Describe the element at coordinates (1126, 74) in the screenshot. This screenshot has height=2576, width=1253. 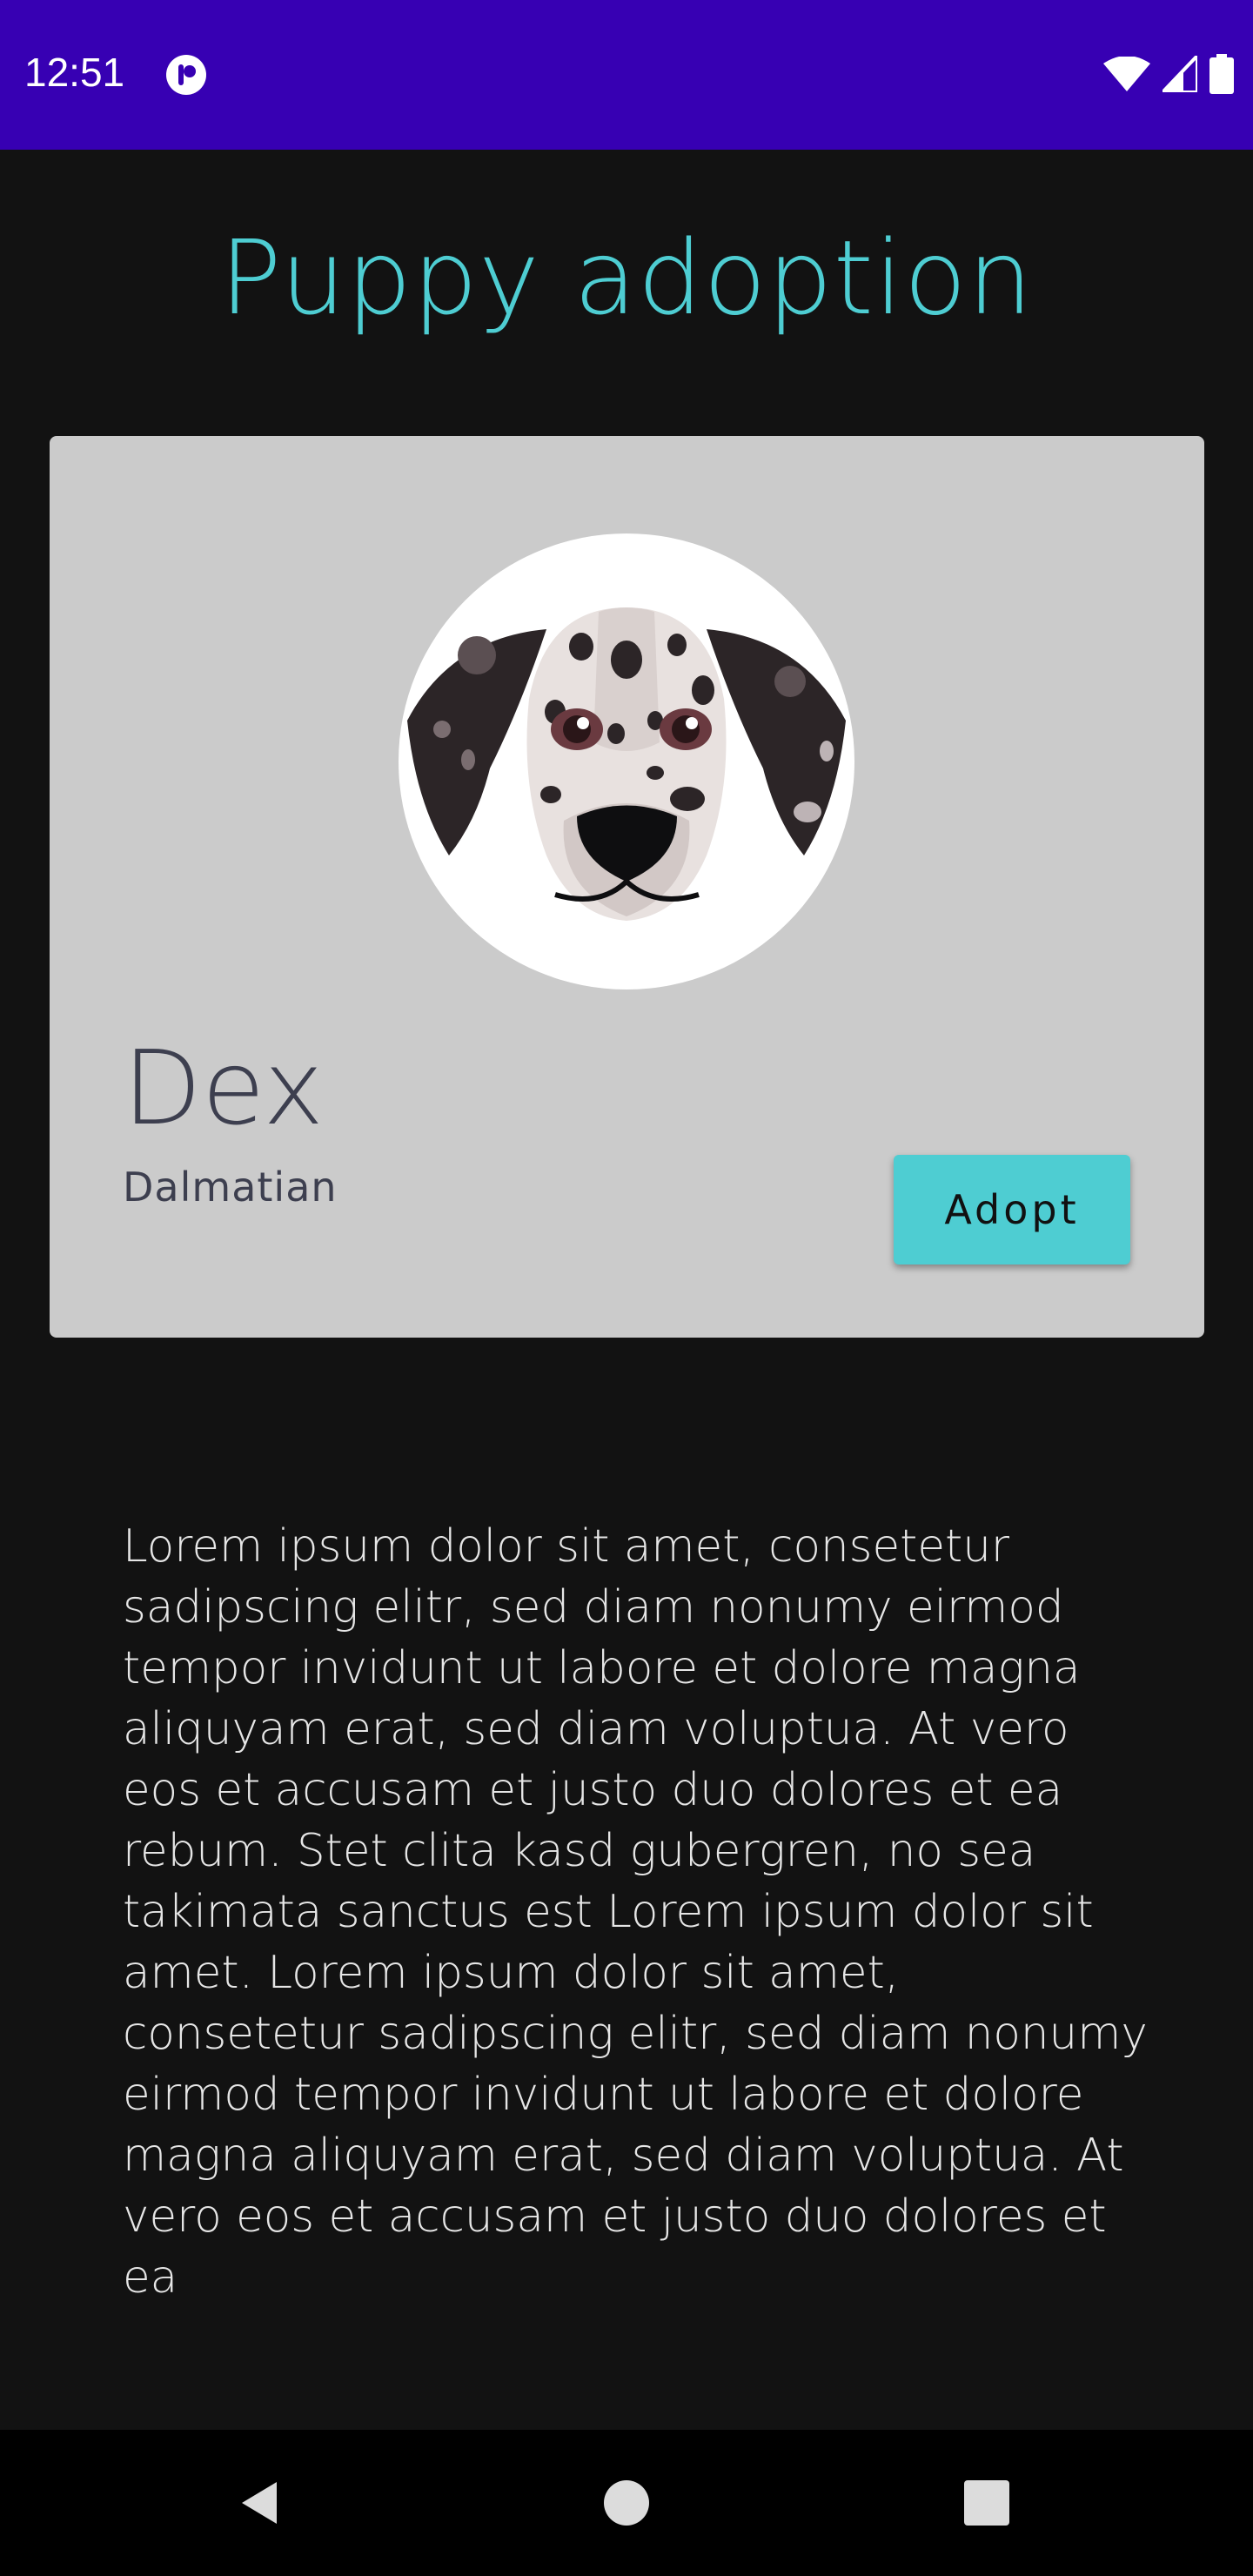
I see `wifi-icon` at that location.